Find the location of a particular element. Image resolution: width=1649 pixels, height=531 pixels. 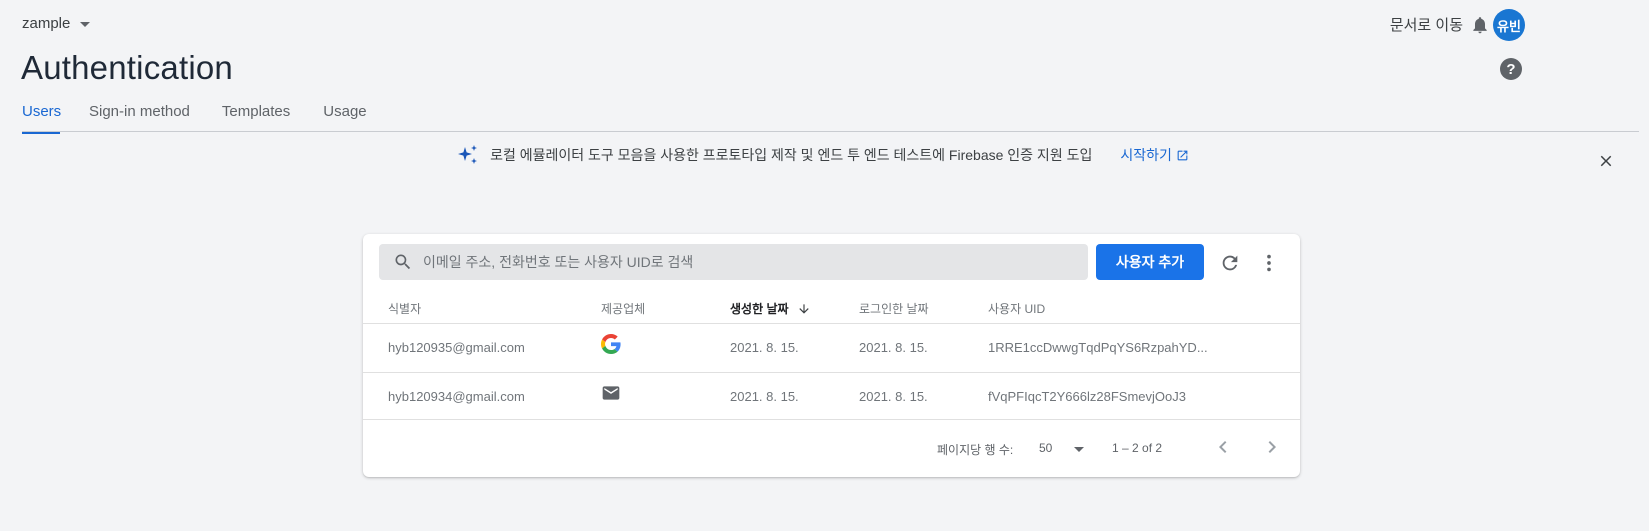

search-box is located at coordinates (733, 262).